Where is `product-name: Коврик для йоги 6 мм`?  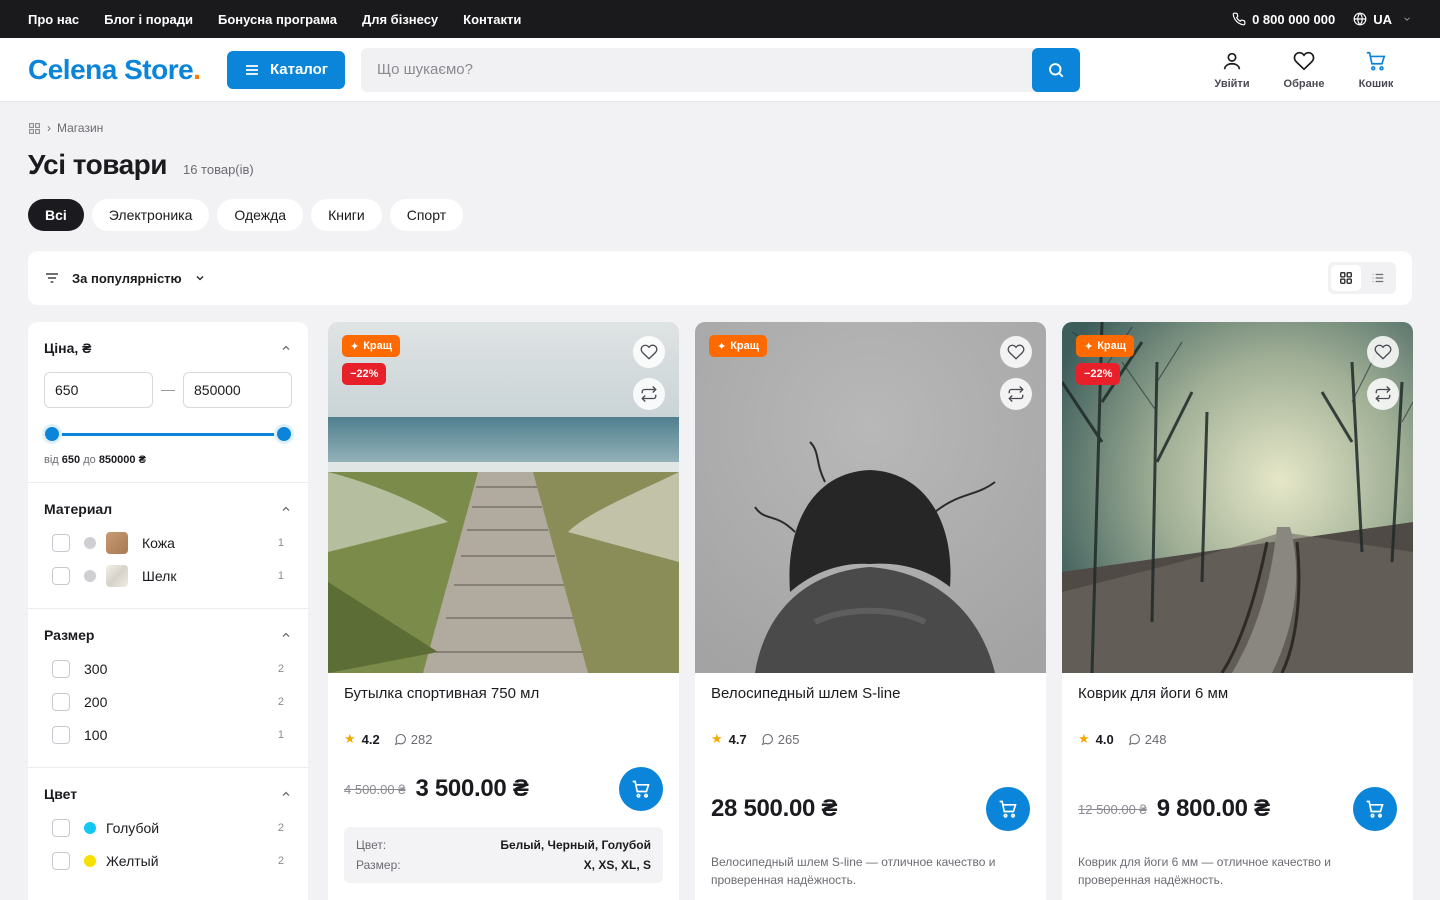
product-name: Коврик для йоги 6 мм is located at coordinates (1237, 705).